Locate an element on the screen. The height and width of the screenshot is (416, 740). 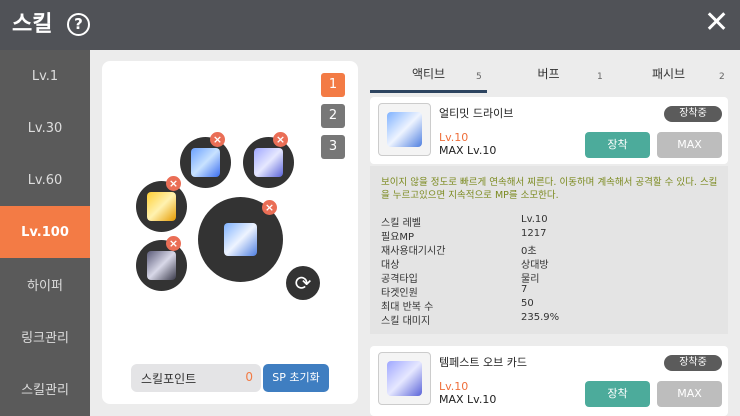
skill-node-left-upper is located at coordinates (161, 206).